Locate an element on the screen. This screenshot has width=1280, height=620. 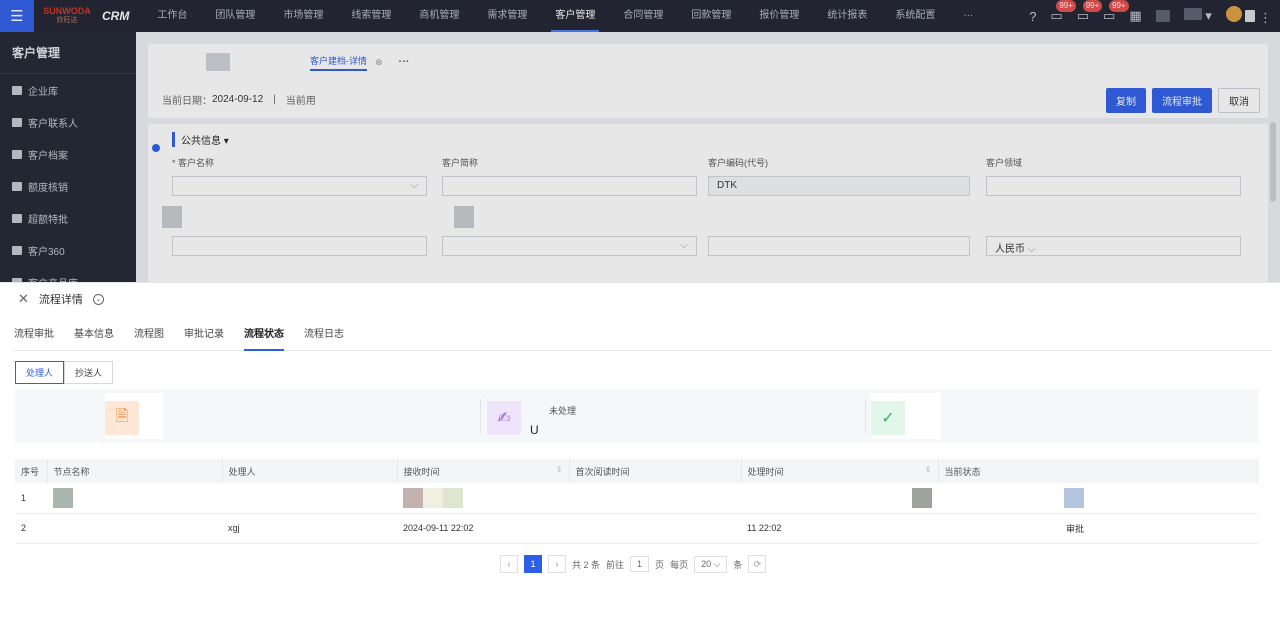
col-receive-time: 接收时间 ⇕ is located at coordinates (483, 471).